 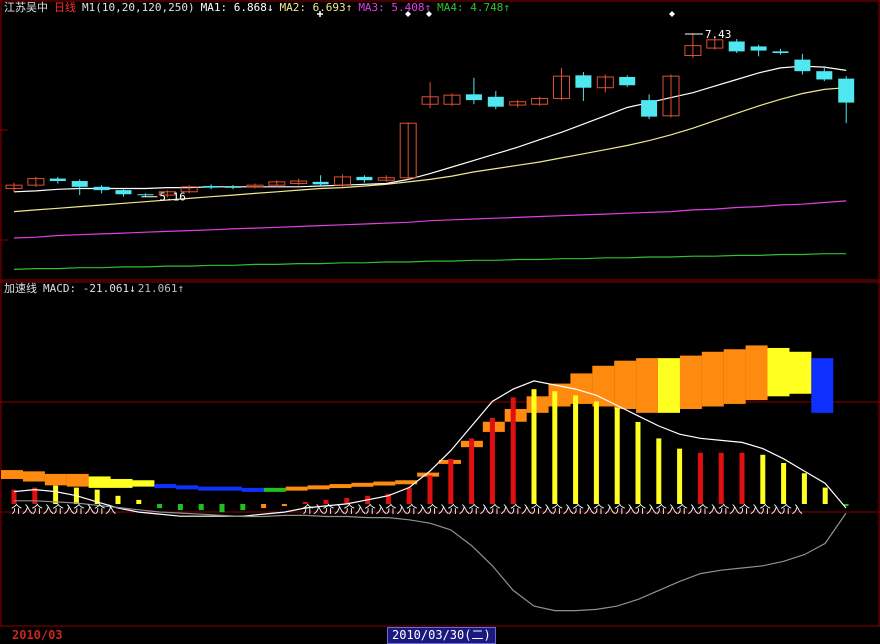 I want to click on stock-name: 江苏吴中, so click(x=26, y=7).